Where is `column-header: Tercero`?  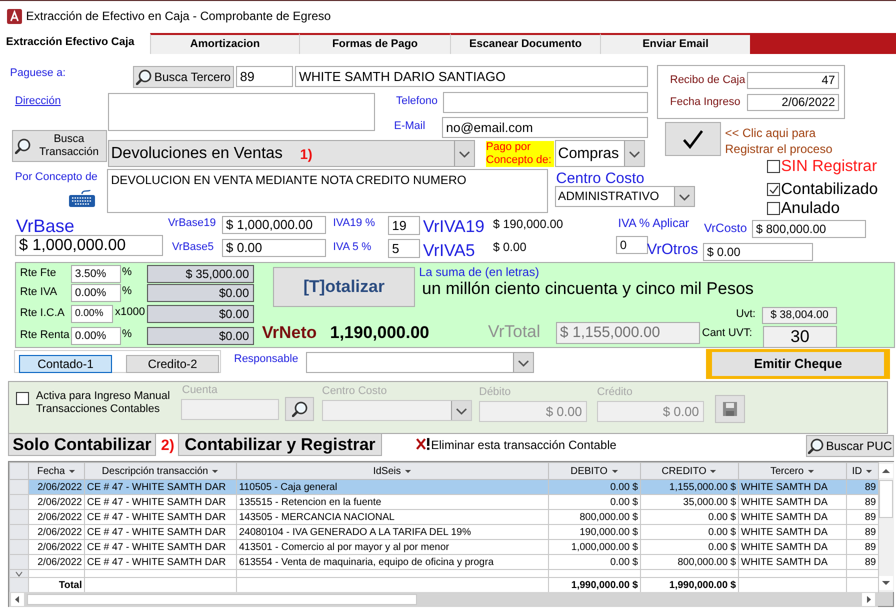 column-header: Tercero is located at coordinates (792, 471).